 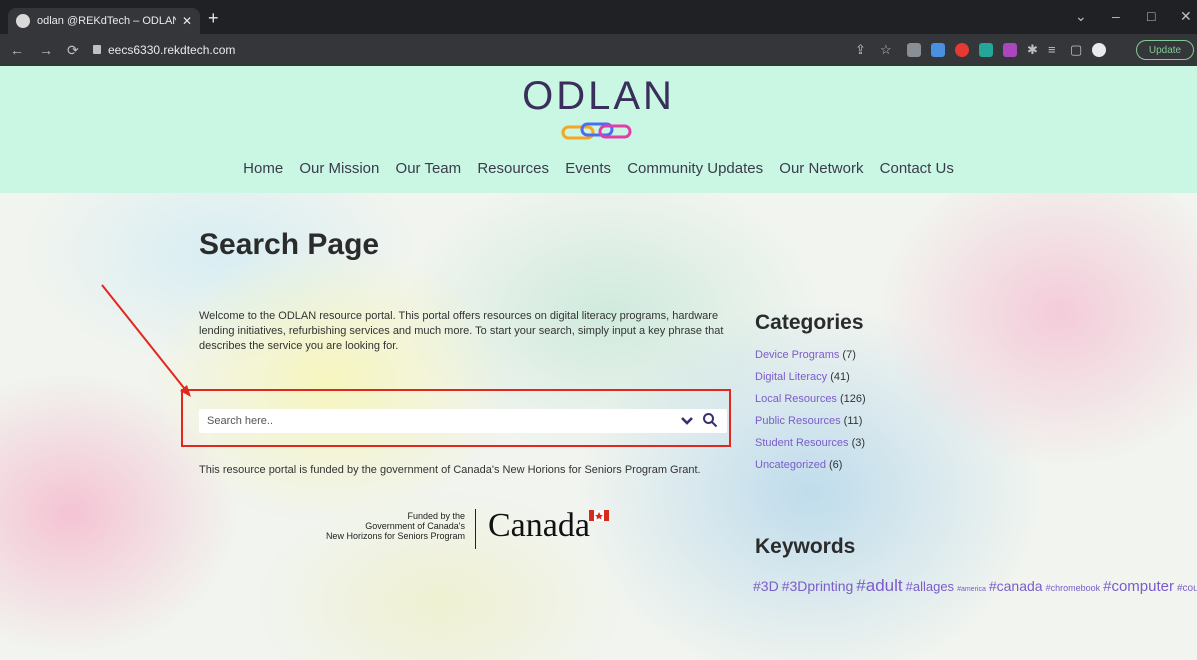 What do you see at coordinates (1186, 16) in the screenshot?
I see `close-window-button: ✕` at bounding box center [1186, 16].